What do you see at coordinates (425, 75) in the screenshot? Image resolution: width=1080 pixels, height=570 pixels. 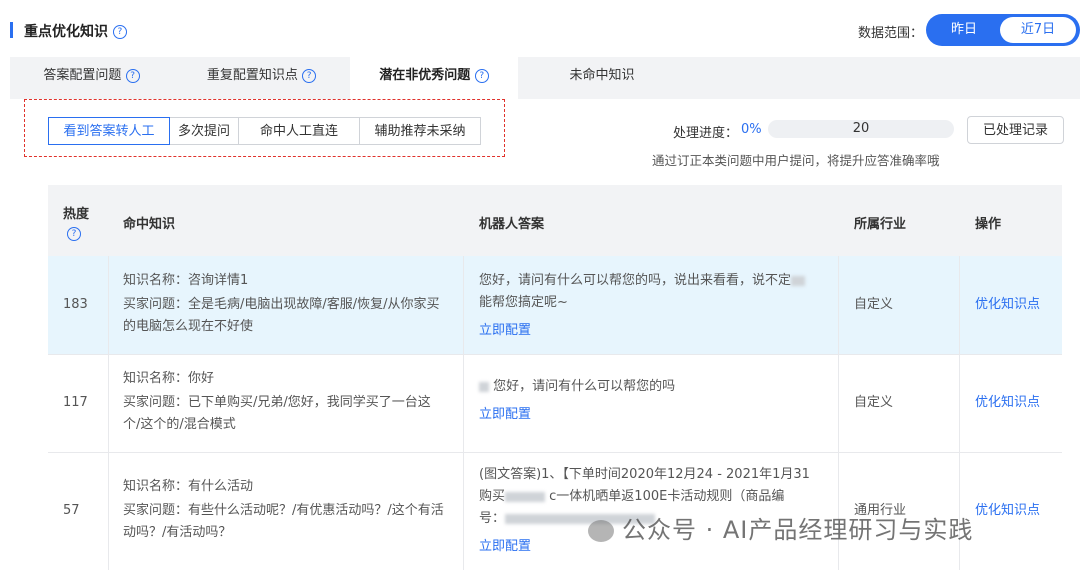 I see `tab-label: 潜在非优秀问题` at bounding box center [425, 75].